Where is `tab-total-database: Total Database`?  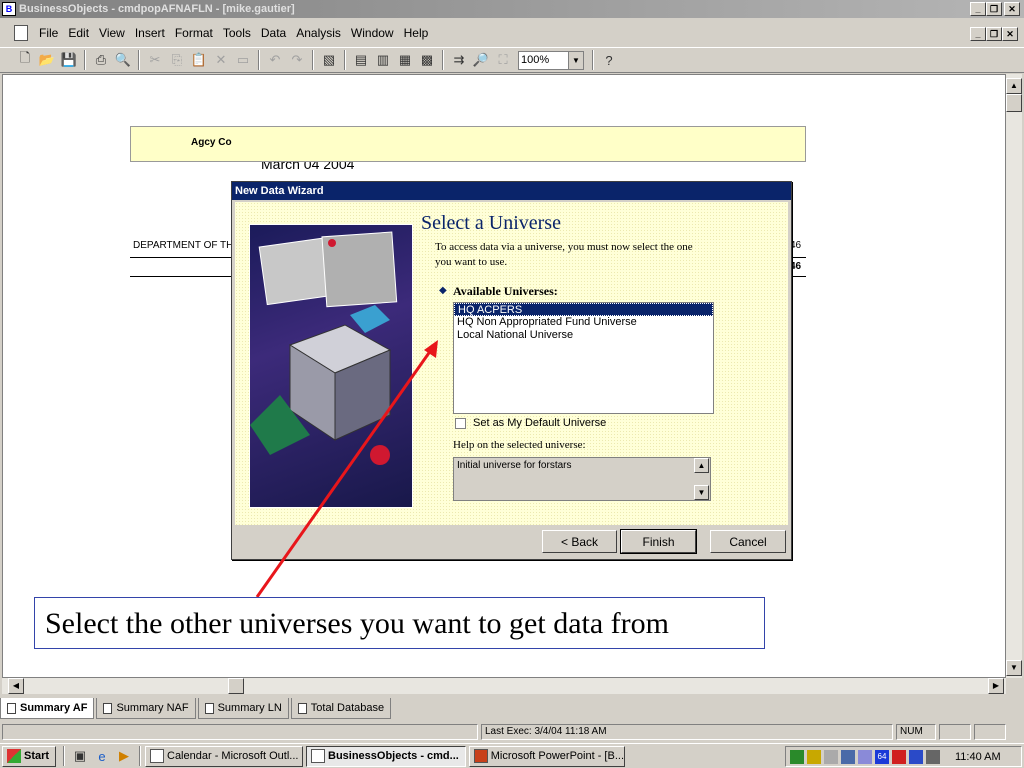 tab-total-database: Total Database is located at coordinates (341, 708).